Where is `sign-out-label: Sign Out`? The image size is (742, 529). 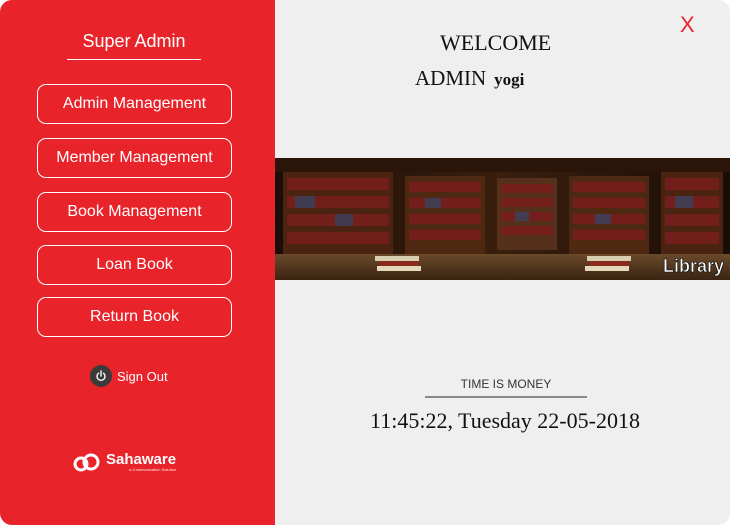 sign-out-label: Sign Out is located at coordinates (142, 376).